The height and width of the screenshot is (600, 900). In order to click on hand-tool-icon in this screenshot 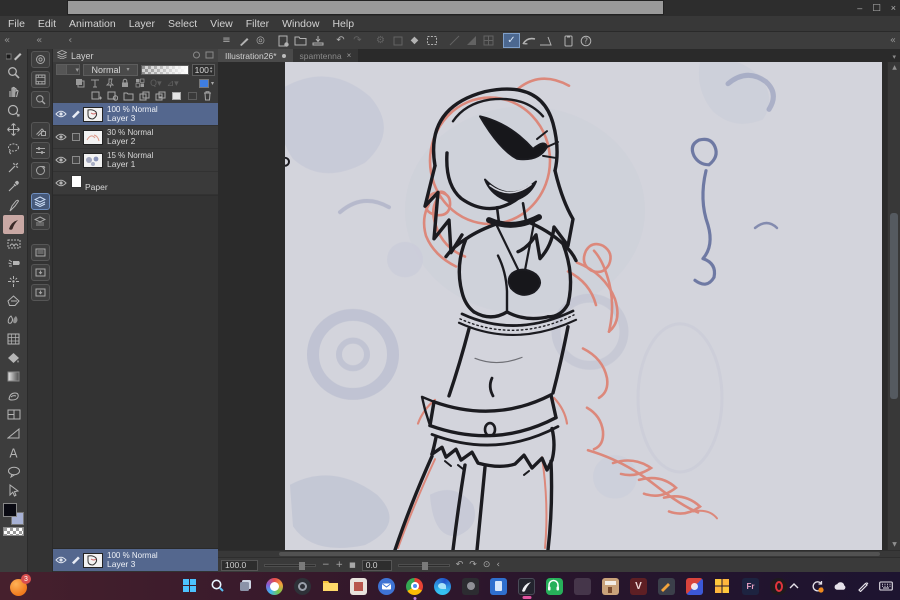, I will do `click(13, 91)`.